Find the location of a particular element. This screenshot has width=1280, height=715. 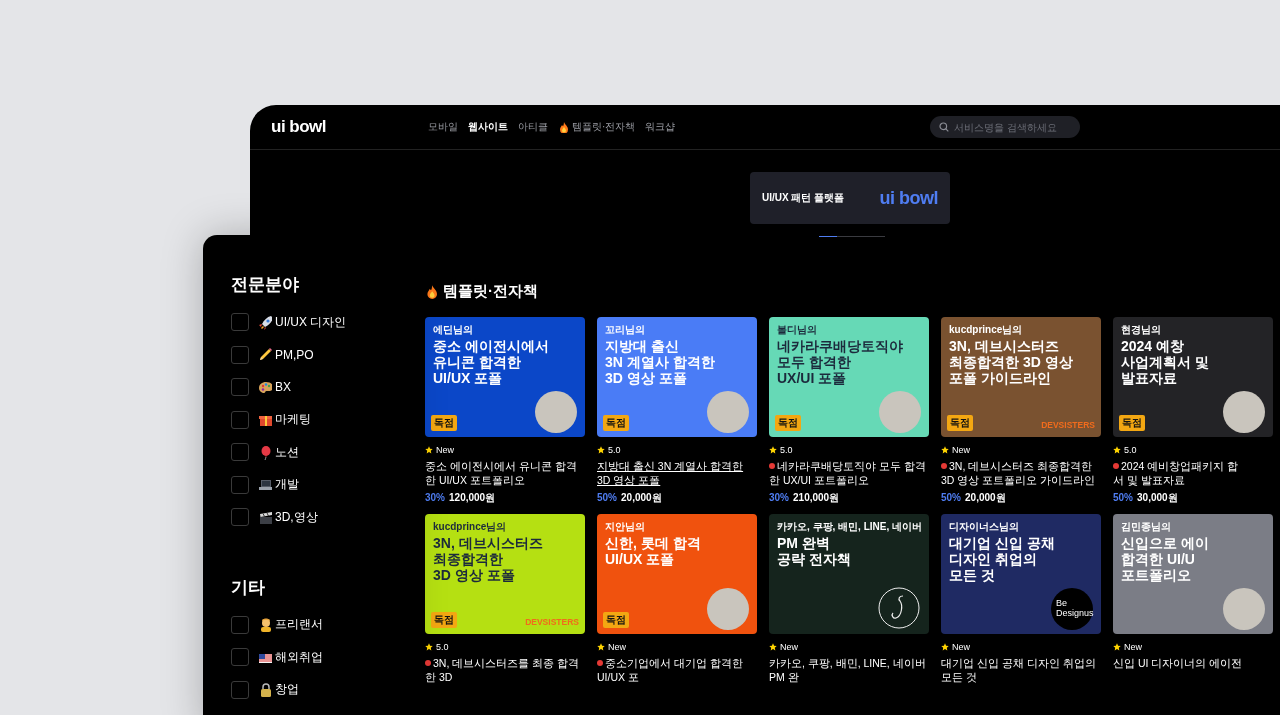

card-title: 대기업 신입 공채 디자인 취업의 모든 것 is located at coordinates (1021, 670).